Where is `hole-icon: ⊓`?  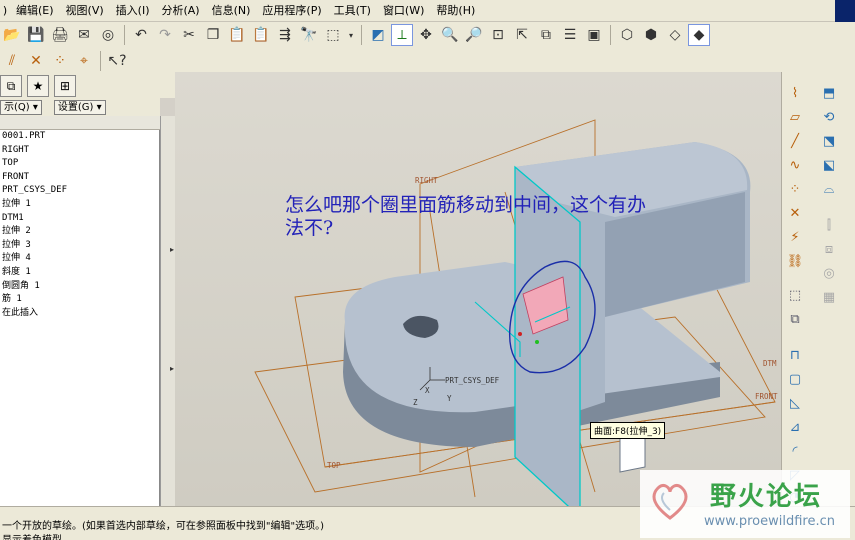 hole-icon: ⊓ is located at coordinates (795, 355).